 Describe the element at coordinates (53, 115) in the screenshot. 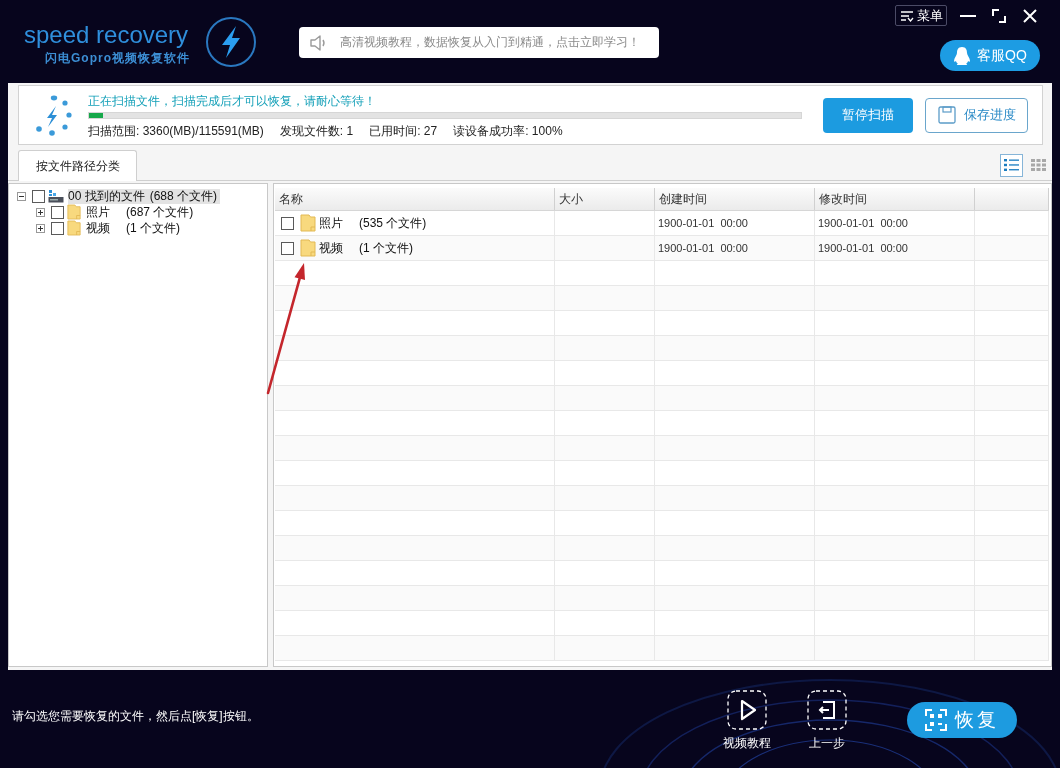

I see `scanning-spinner-icon` at that location.